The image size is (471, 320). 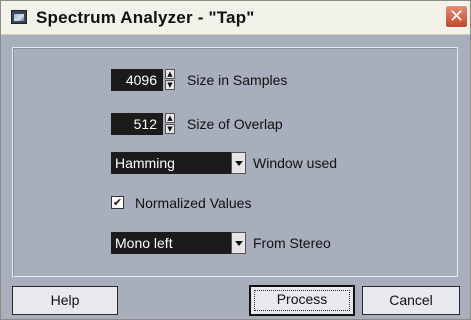 I want to click on focus-ring, so click(x=302, y=300).